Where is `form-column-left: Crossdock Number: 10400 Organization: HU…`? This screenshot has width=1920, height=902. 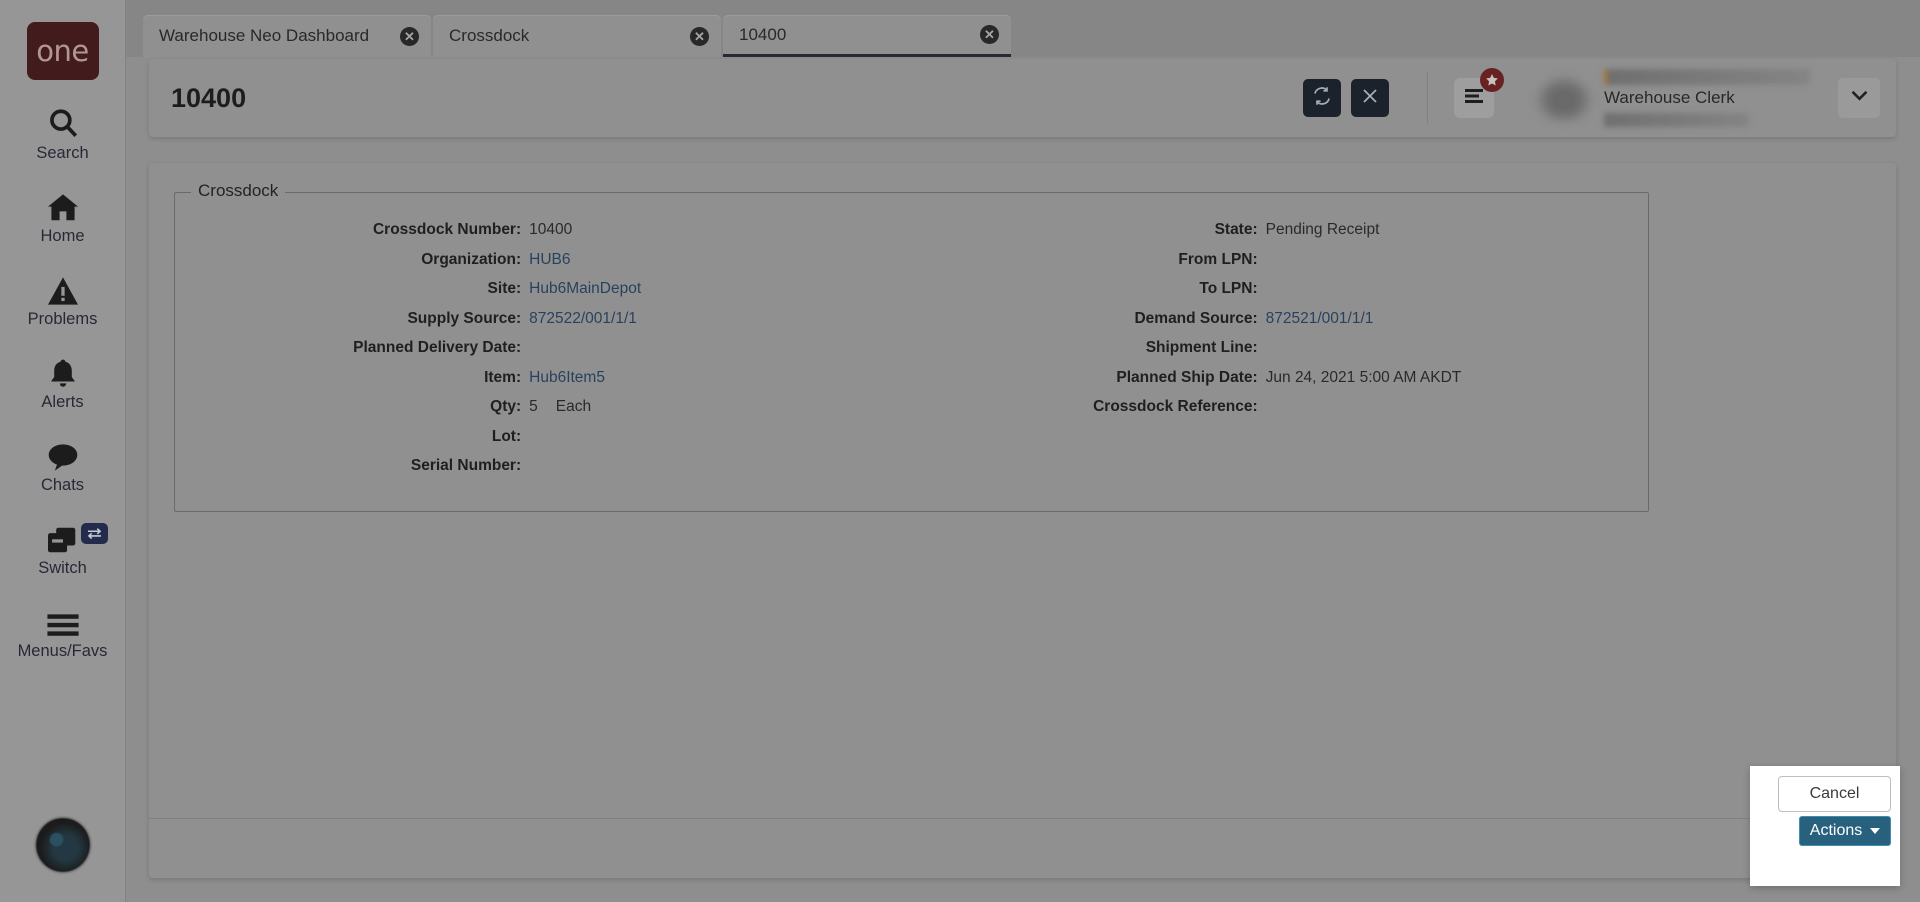 form-column-left: Crossdock Number: 10400 Organization: HU… is located at coordinates (543, 354).